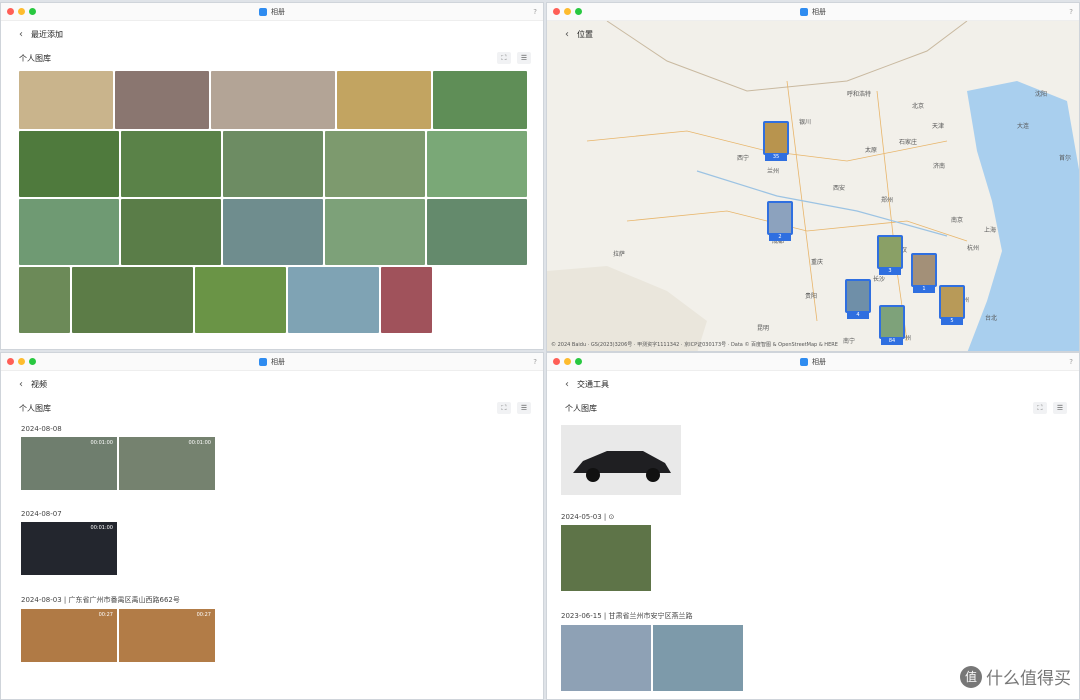 This screenshot has width=1080, height=700. Describe the element at coordinates (627, 616) in the screenshot. I see `date-header: 2023-06-15 | 甘肃省兰州市安宁区燕兰路` at that location.